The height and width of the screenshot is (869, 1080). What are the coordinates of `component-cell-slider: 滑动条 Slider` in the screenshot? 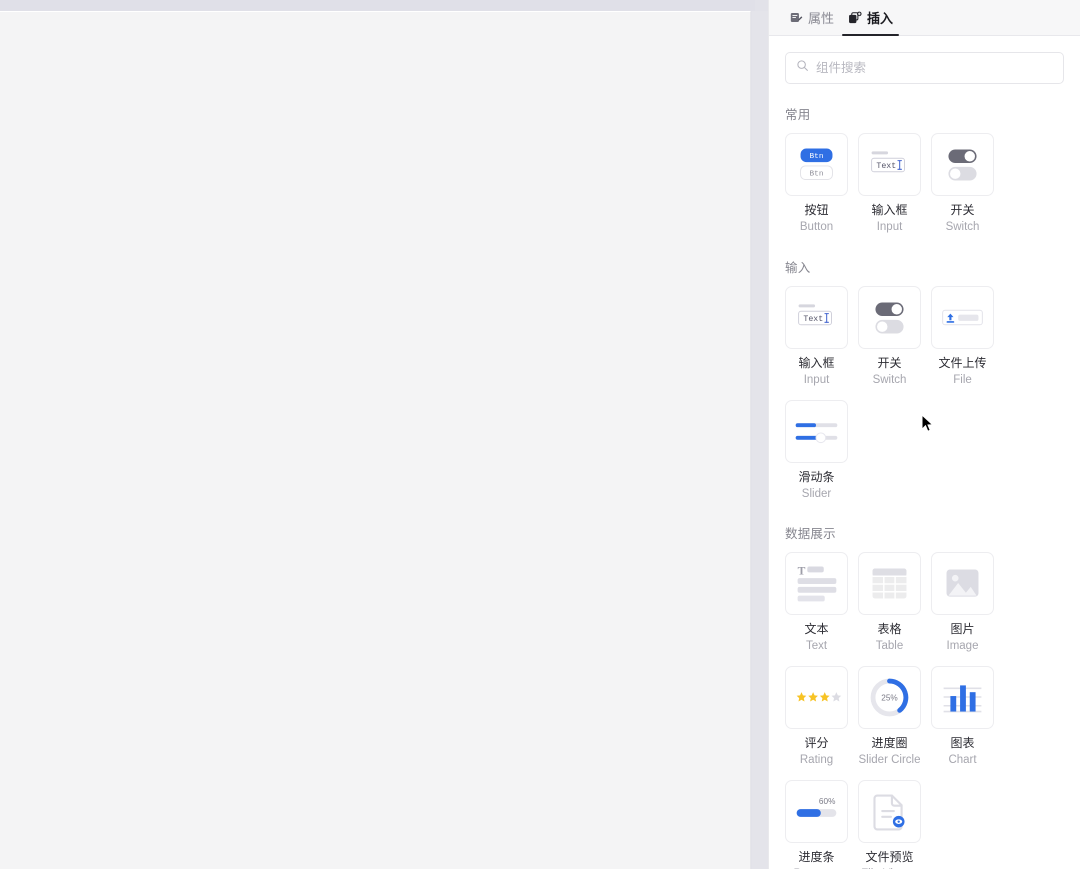 It's located at (816, 451).